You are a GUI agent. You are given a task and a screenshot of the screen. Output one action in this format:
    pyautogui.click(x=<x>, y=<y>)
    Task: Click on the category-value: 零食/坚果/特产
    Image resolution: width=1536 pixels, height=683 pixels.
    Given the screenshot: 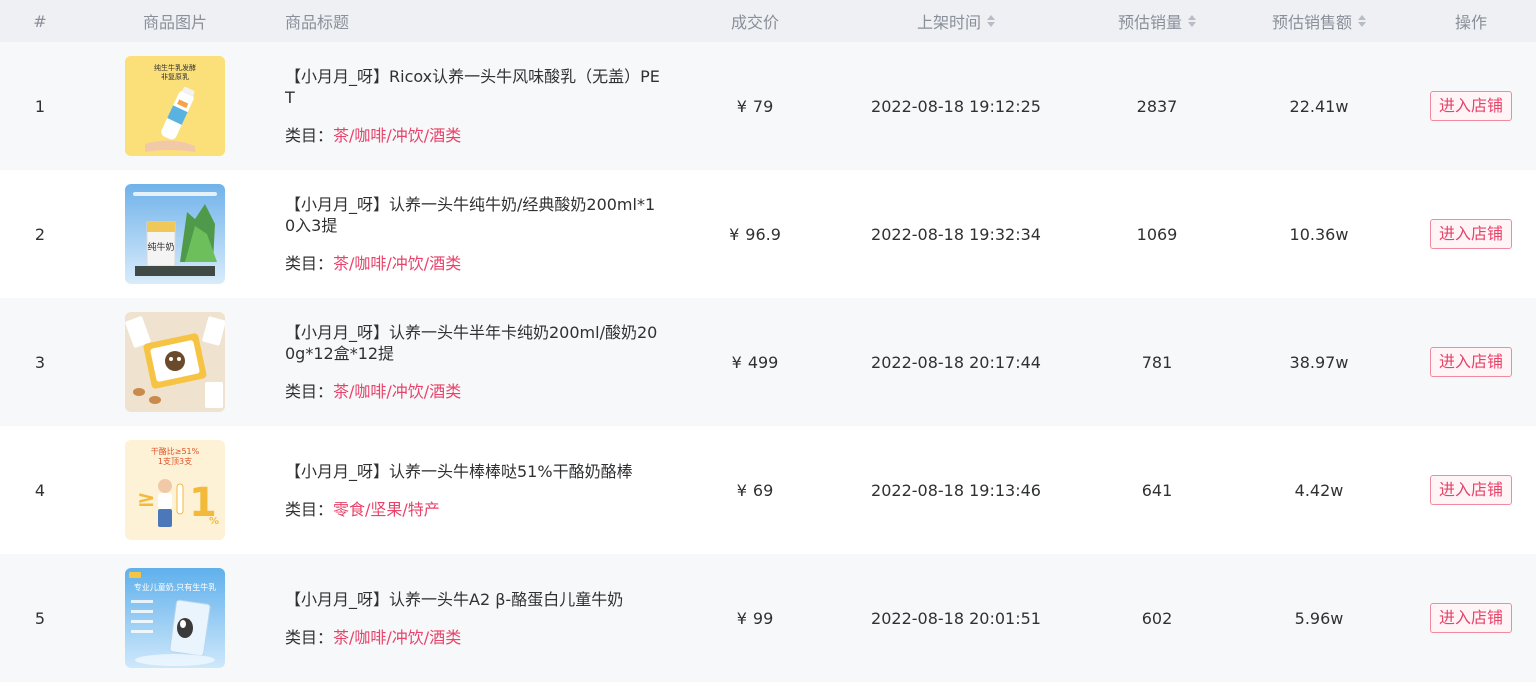 What is the action you would take?
    pyautogui.click(x=386, y=509)
    